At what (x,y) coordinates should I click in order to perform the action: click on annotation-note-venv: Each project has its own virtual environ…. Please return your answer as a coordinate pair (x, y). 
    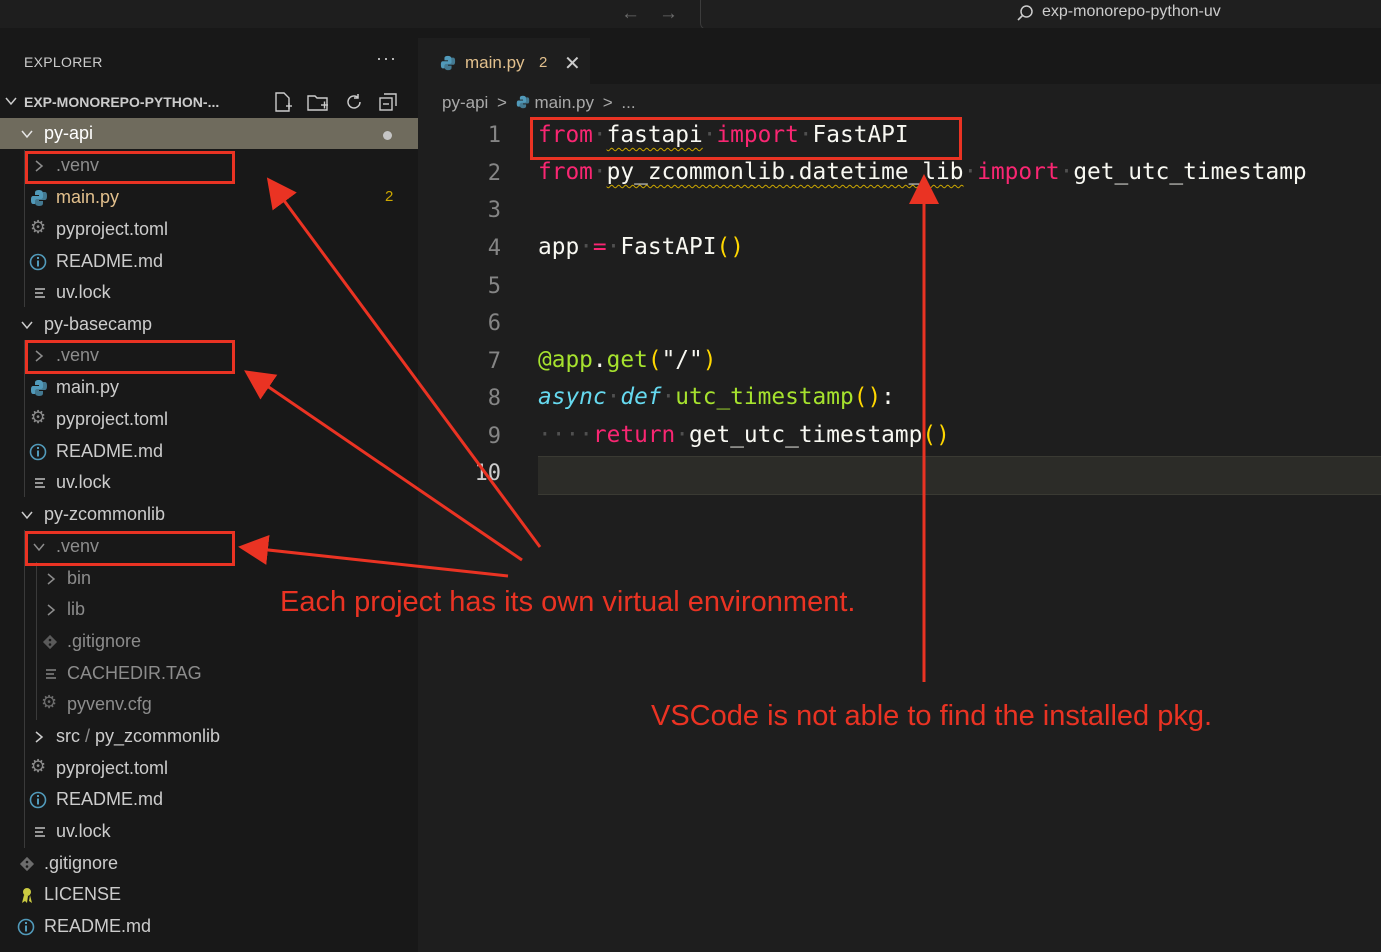
    Looking at the image, I should click on (568, 602).